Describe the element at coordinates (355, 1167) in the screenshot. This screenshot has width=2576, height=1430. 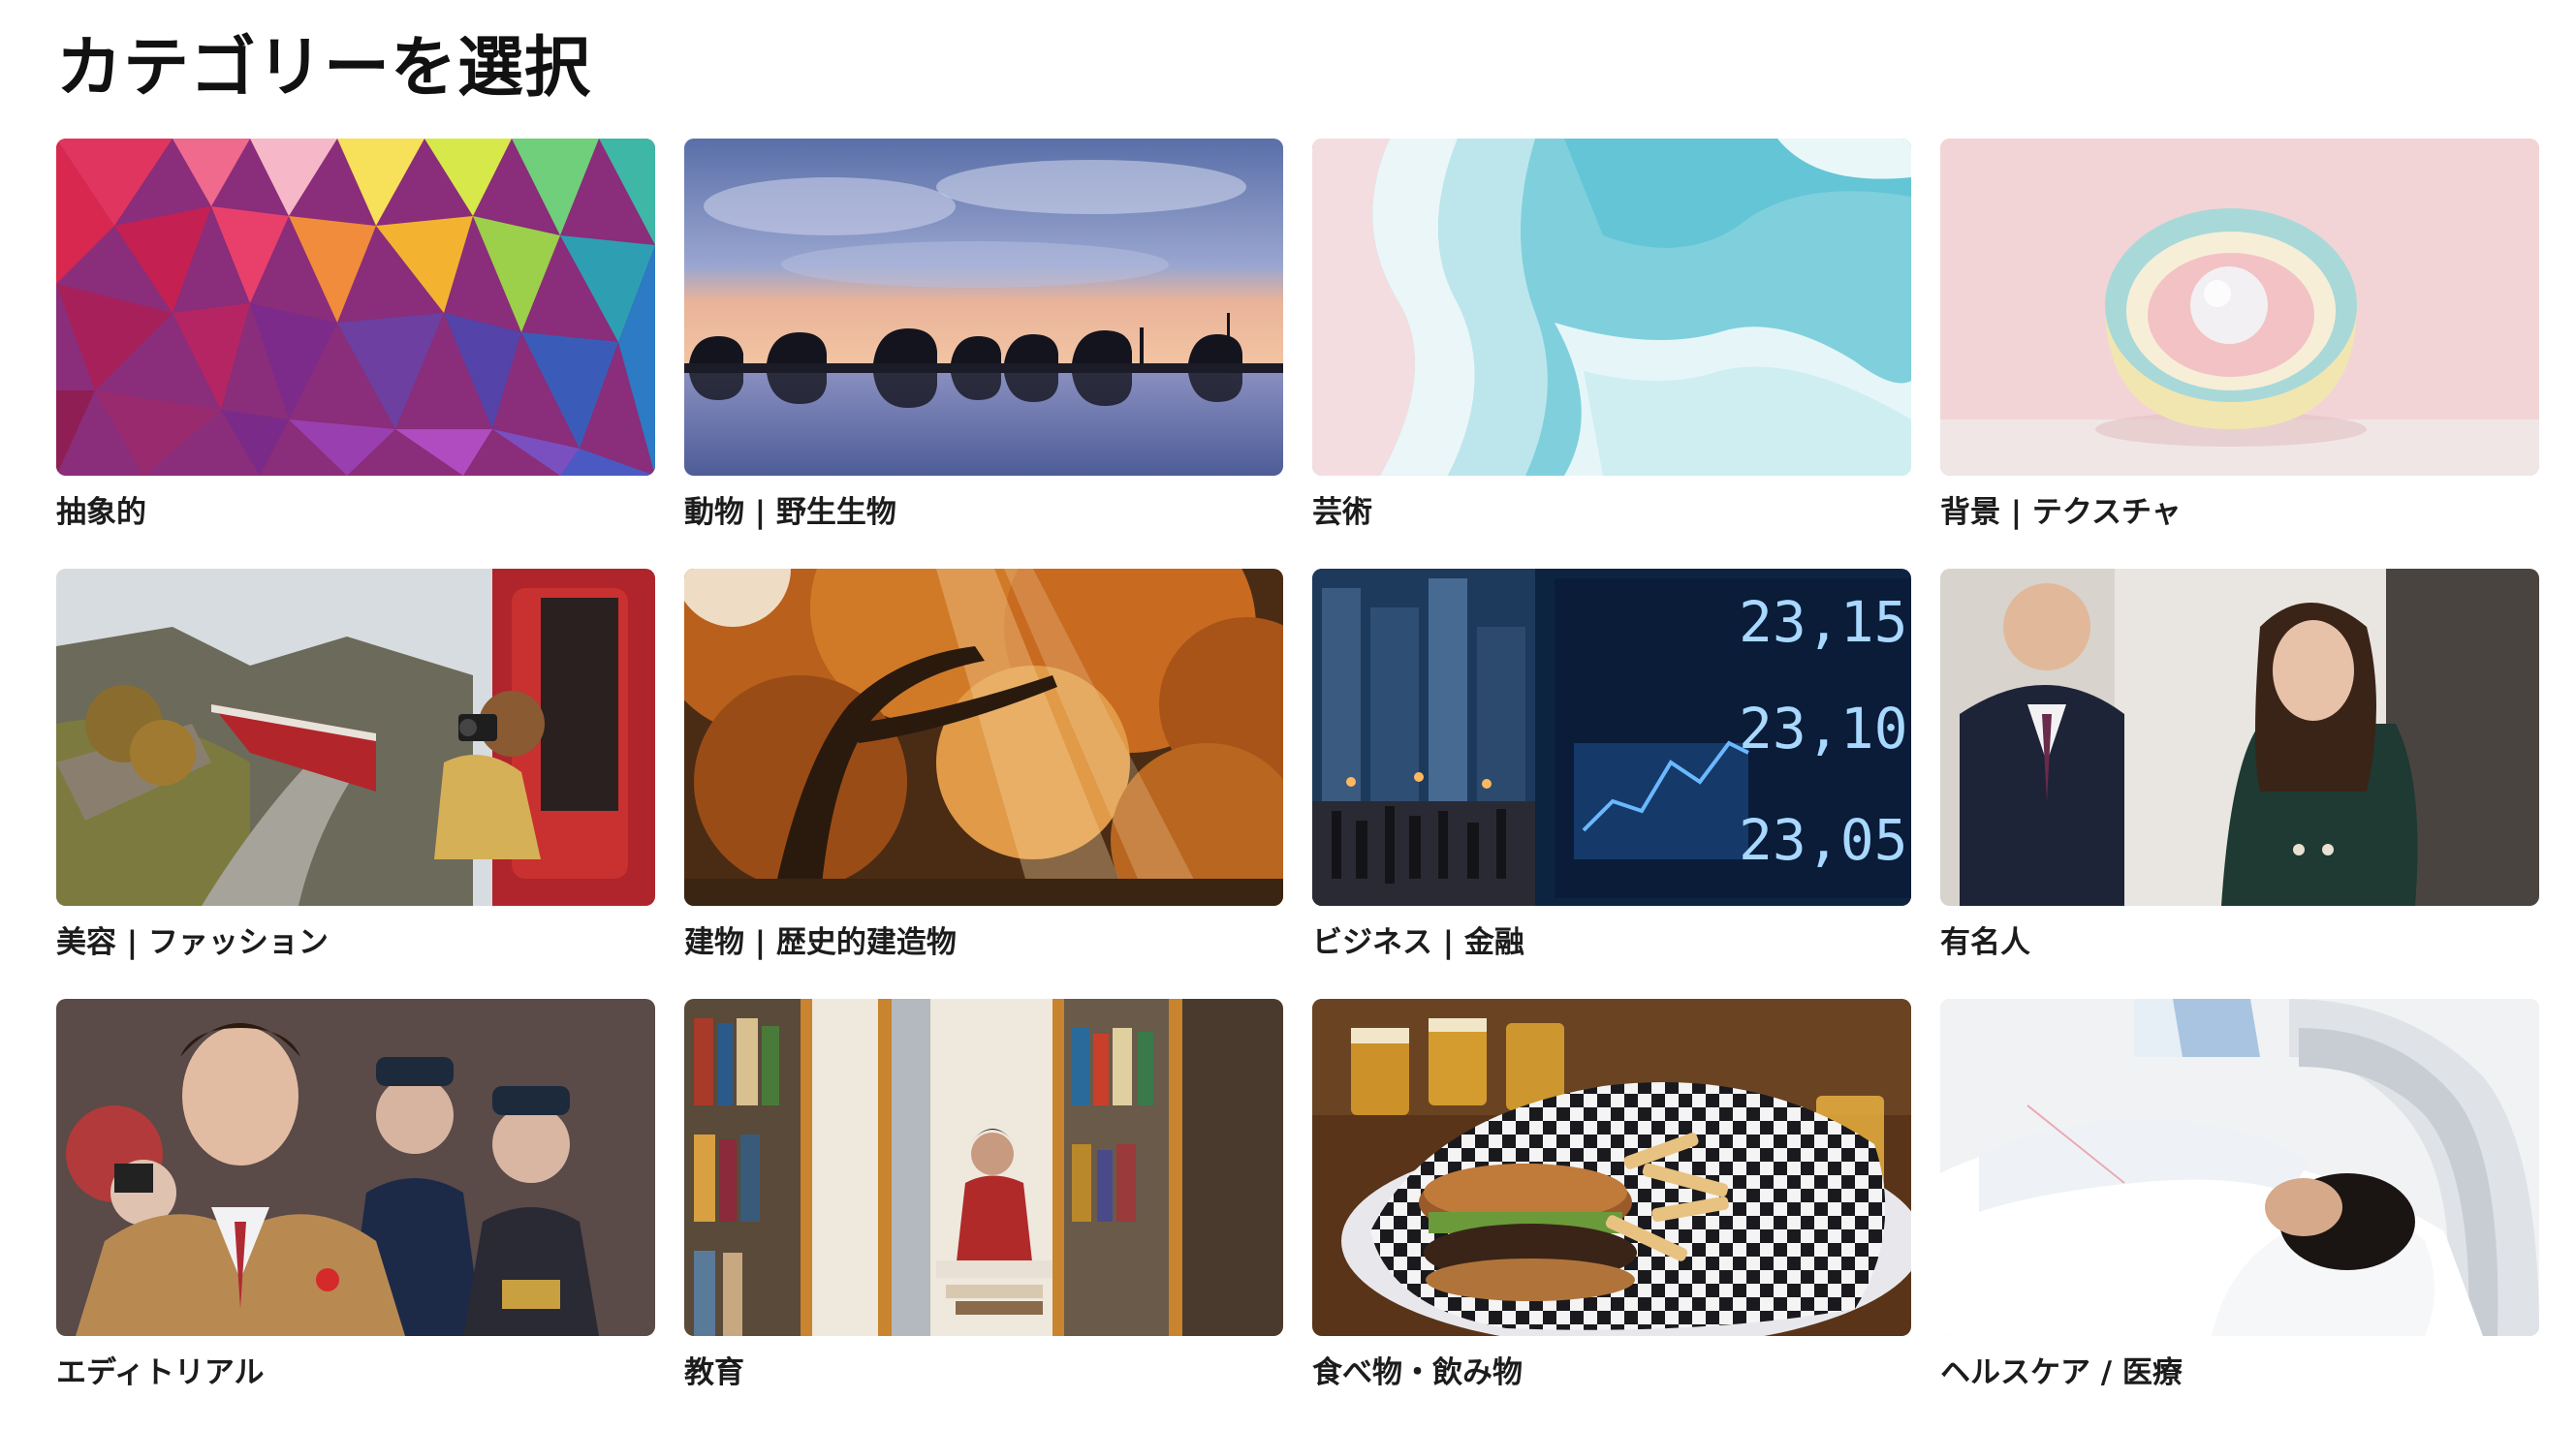
I see `politician-ceremony-image` at that location.